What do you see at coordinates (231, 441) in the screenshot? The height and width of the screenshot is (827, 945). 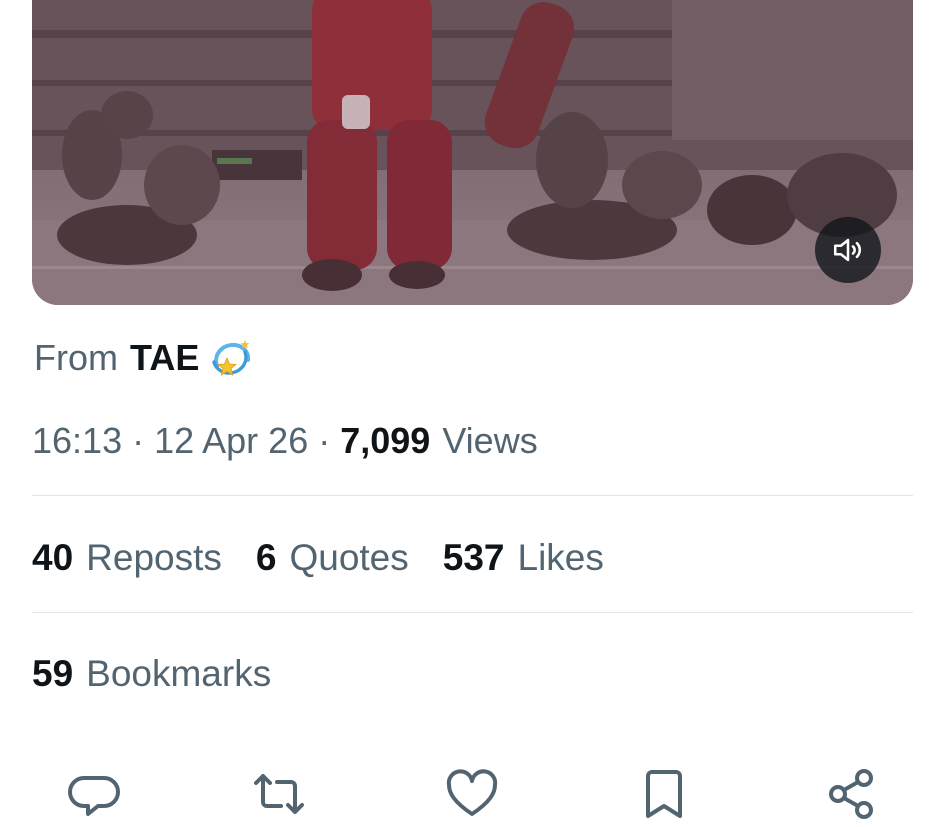 I see `tweet-date: 12 Apr 26` at bounding box center [231, 441].